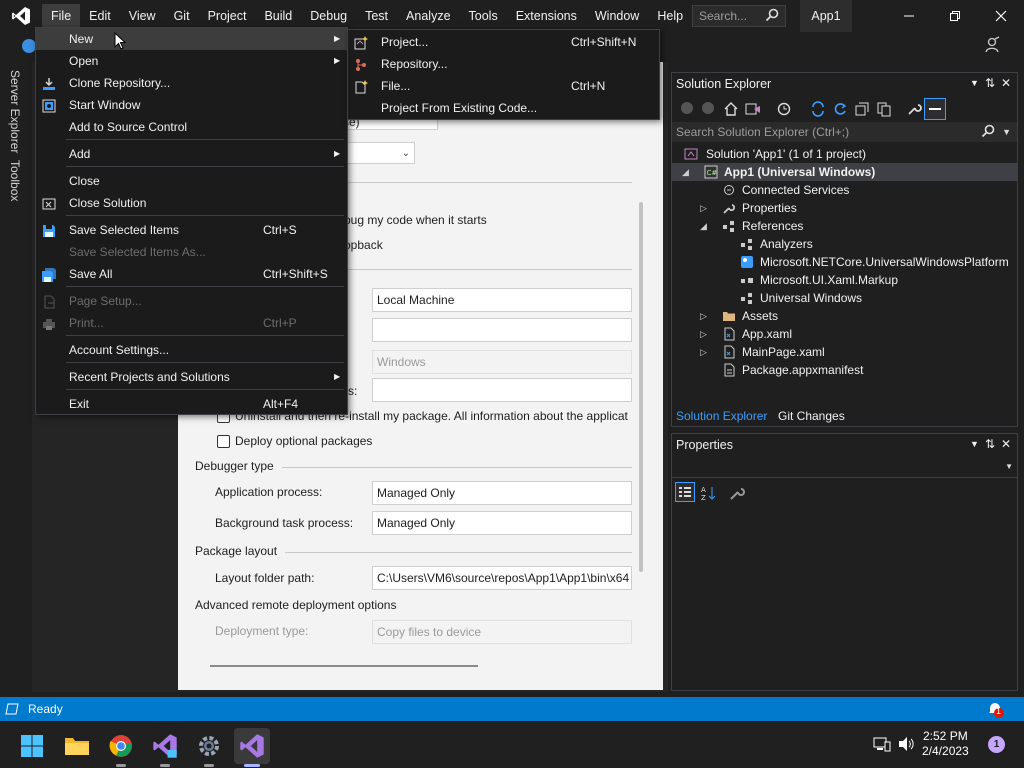 The height and width of the screenshot is (768, 1024). I want to click on menu-git: Git, so click(182, 16).